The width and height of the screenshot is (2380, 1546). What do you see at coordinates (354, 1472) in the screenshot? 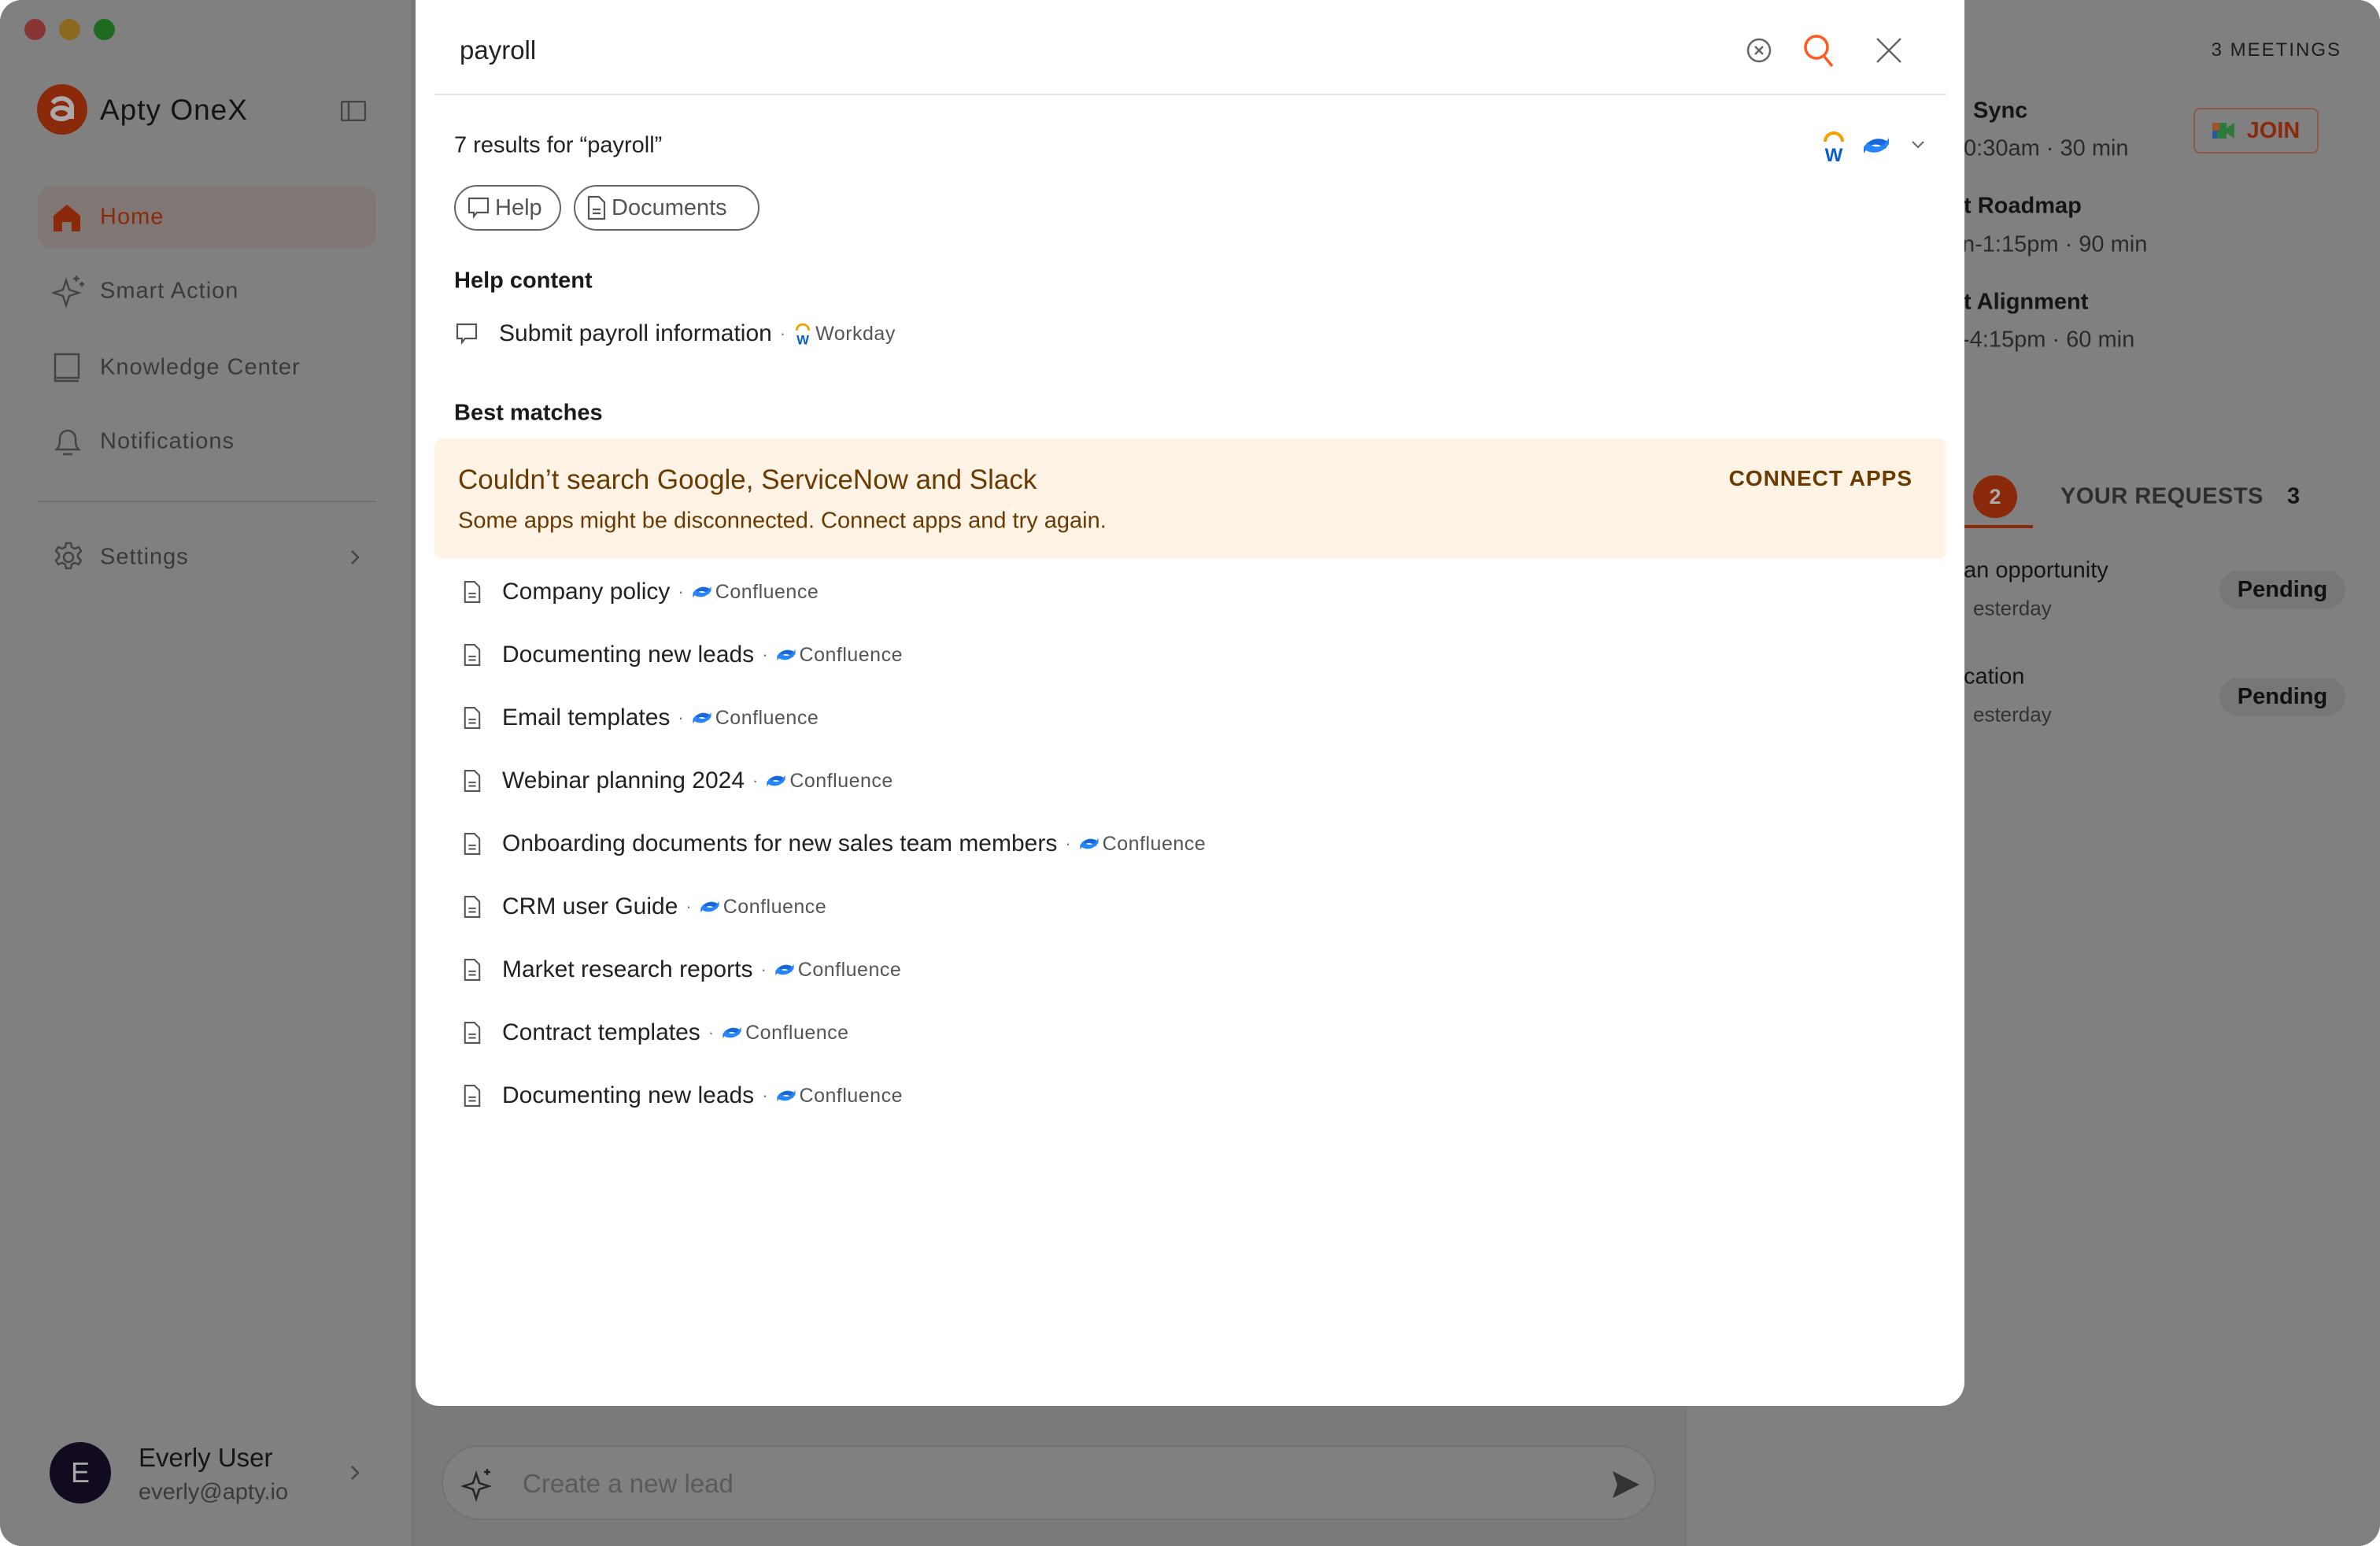
I see `user-menu-chevron-icon` at bounding box center [354, 1472].